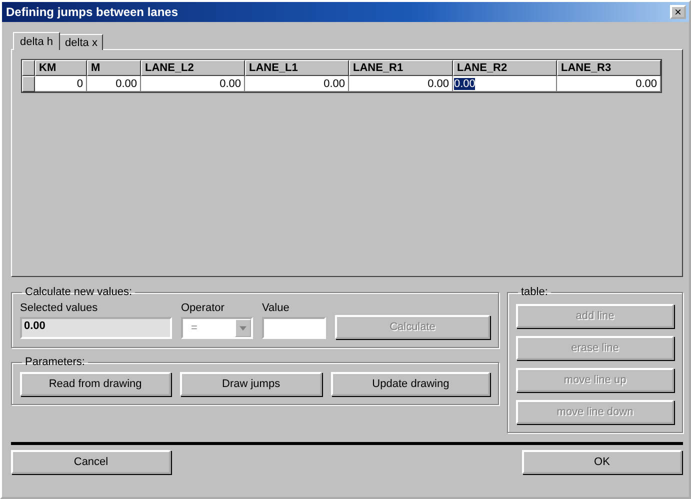 The image size is (691, 499). I want to click on table-cell: 0, so click(61, 84).